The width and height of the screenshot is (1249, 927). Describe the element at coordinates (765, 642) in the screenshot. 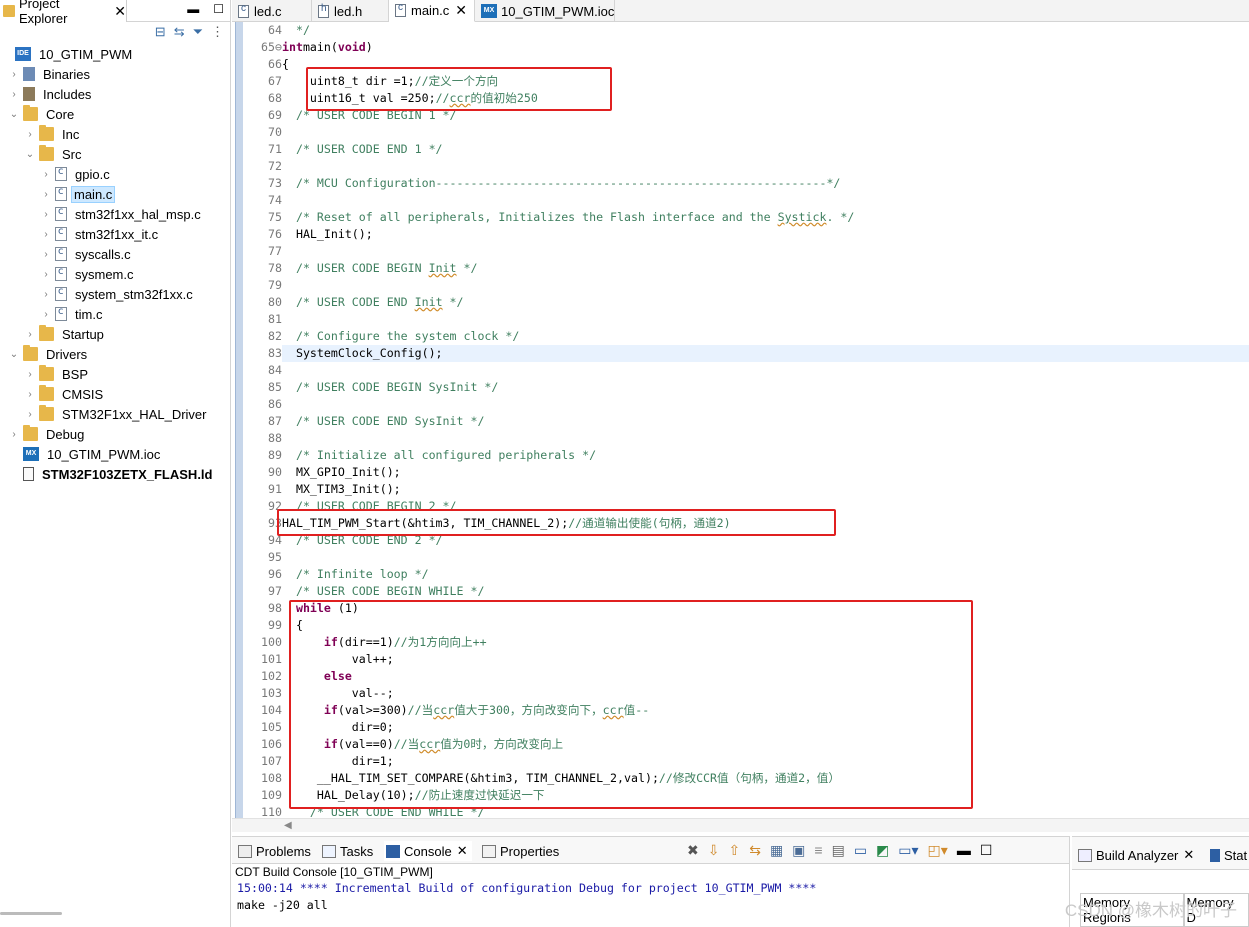

I see `code-line: if(dir==1)//为1方向向上++` at that location.